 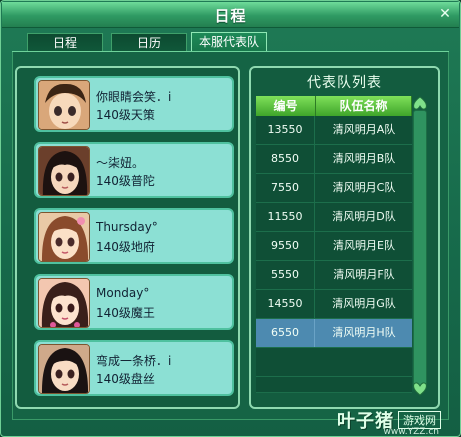 What do you see at coordinates (285, 275) in the screenshot?
I see `team-id: 5550` at bounding box center [285, 275].